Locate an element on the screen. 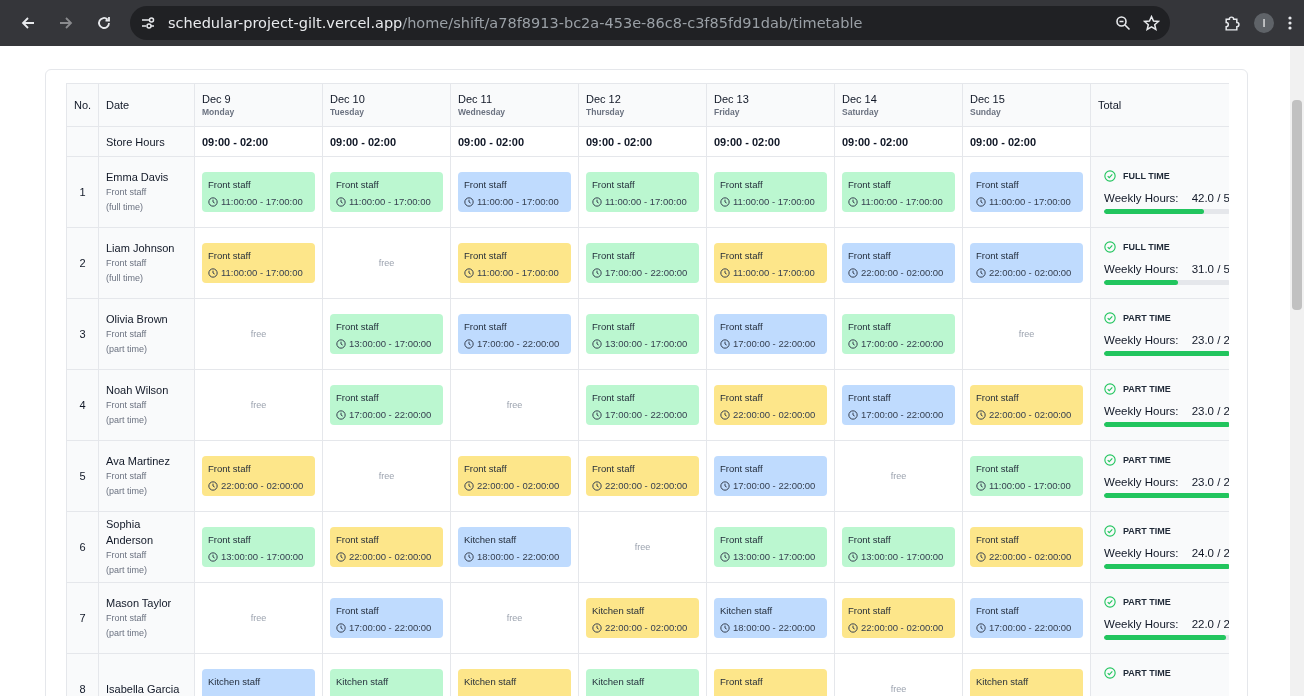  row-number: 4 is located at coordinates (82, 405).